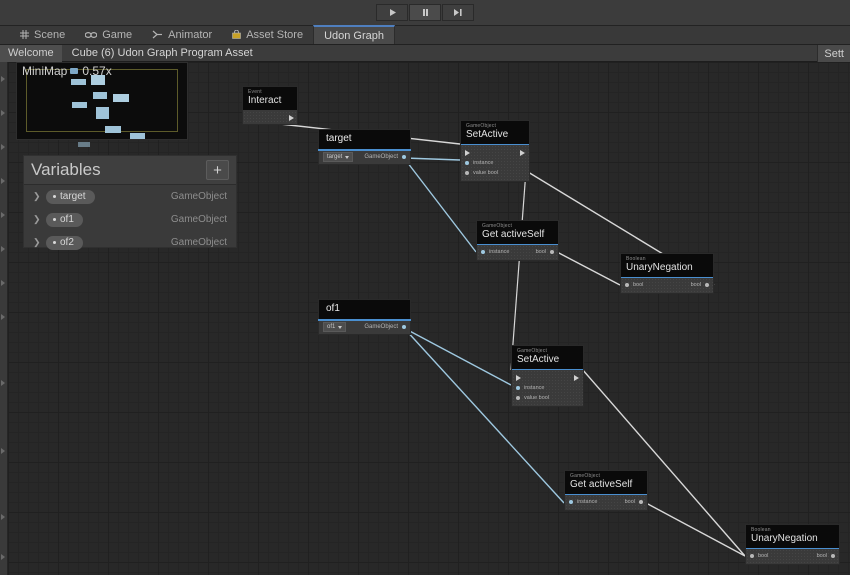  What do you see at coordinates (495, 163) in the screenshot?
I see `input-row-instance: instance` at bounding box center [495, 163].